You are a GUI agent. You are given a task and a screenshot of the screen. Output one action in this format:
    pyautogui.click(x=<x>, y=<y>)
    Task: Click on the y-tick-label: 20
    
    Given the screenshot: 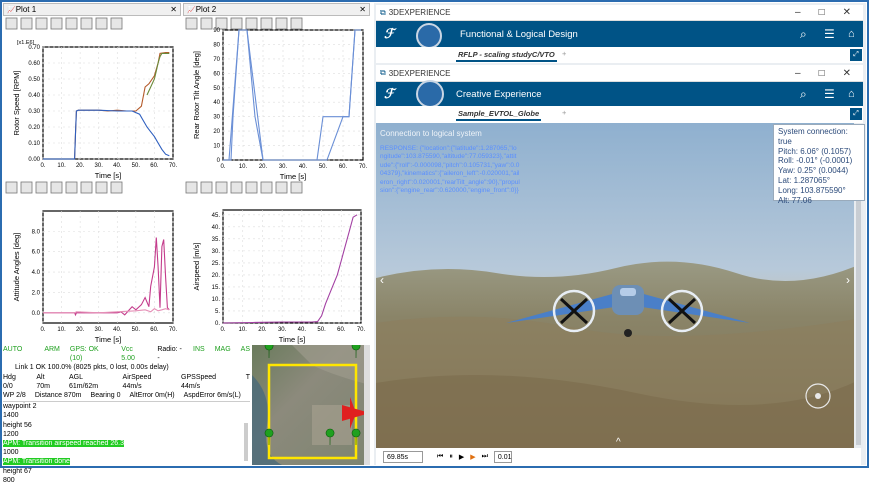 What is the action you would take?
    pyautogui.click(x=216, y=132)
    